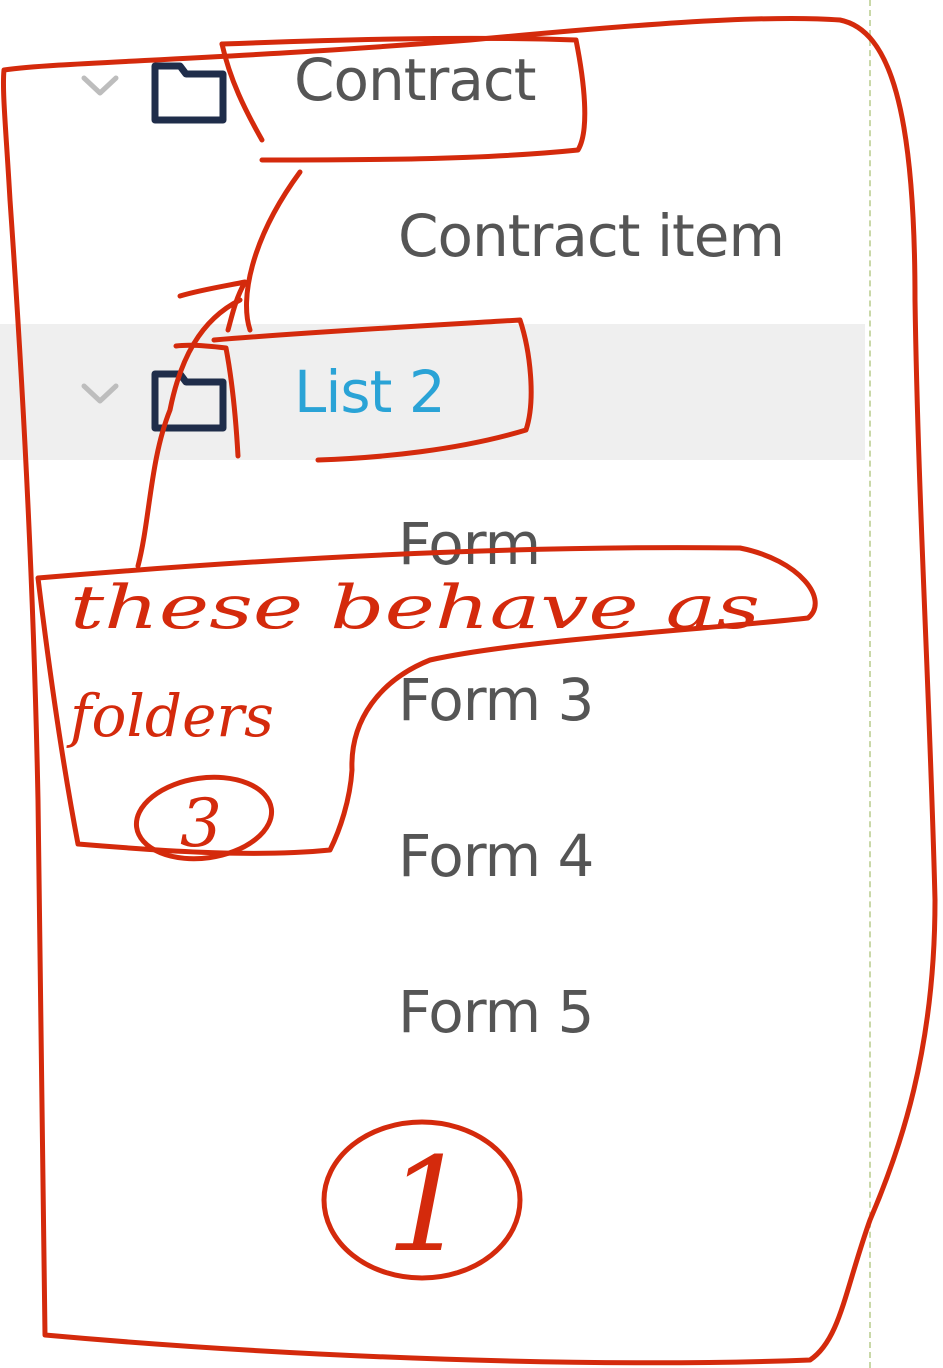  Describe the element at coordinates (496, 856) in the screenshot. I see `tree-label-form-4: Form 4` at that location.